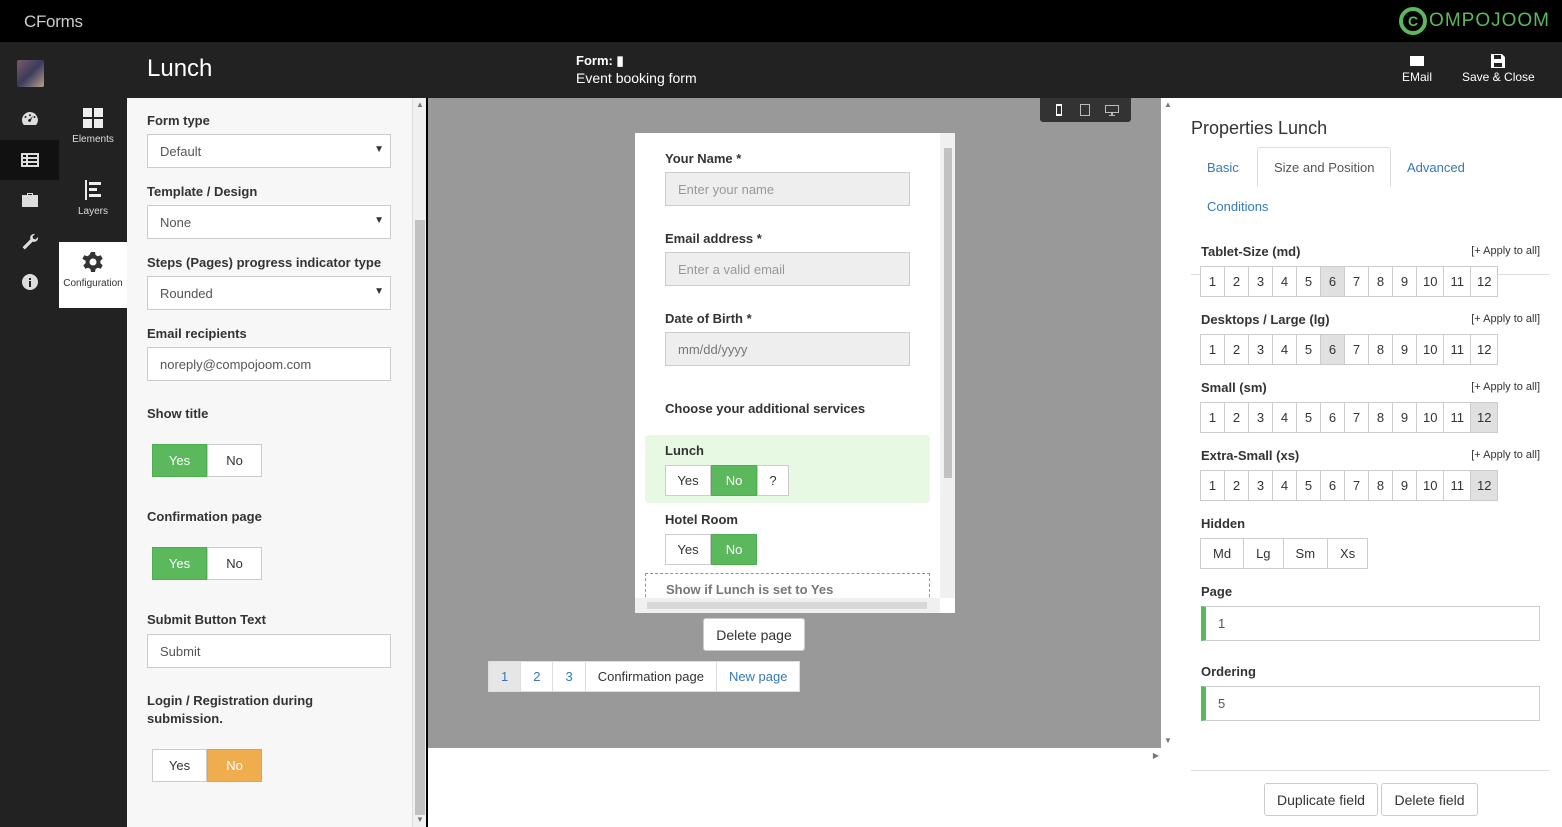 This screenshot has height=827, width=1562. I want to click on tab-conditions: Conditions, so click(1237, 206).